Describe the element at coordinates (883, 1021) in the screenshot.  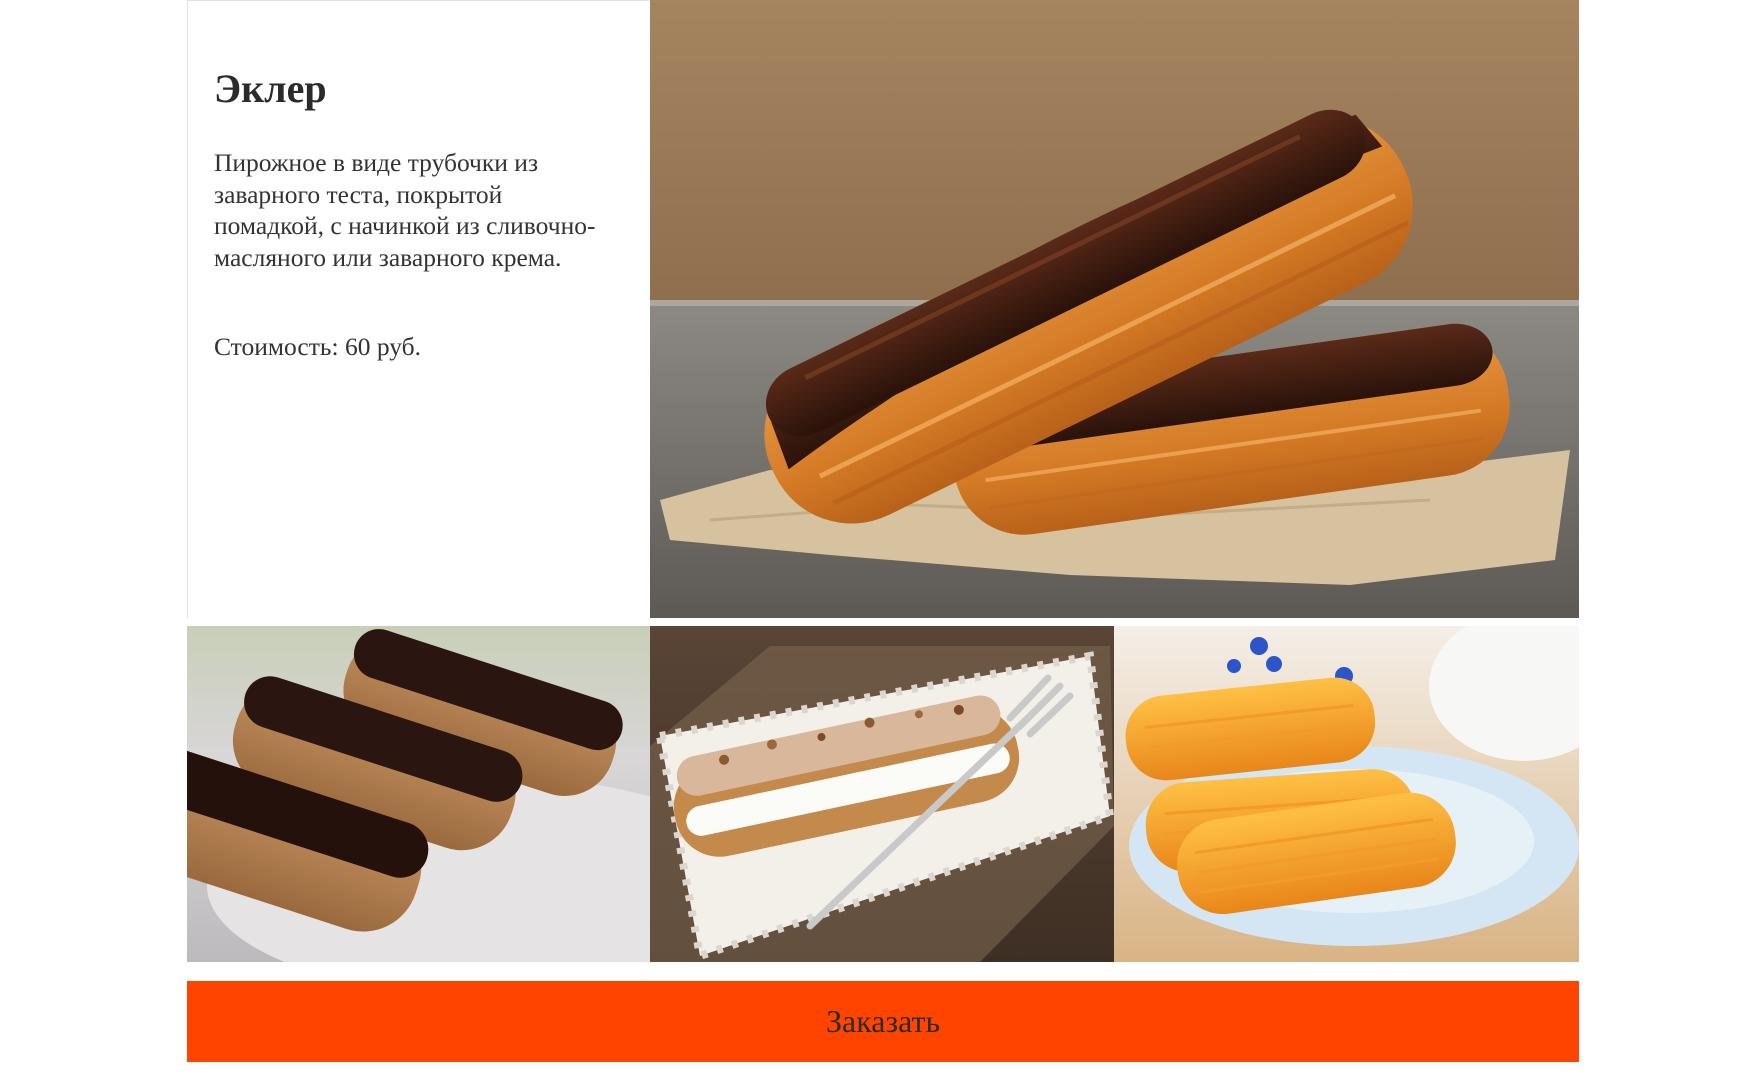
I see `order-button: Заказать` at that location.